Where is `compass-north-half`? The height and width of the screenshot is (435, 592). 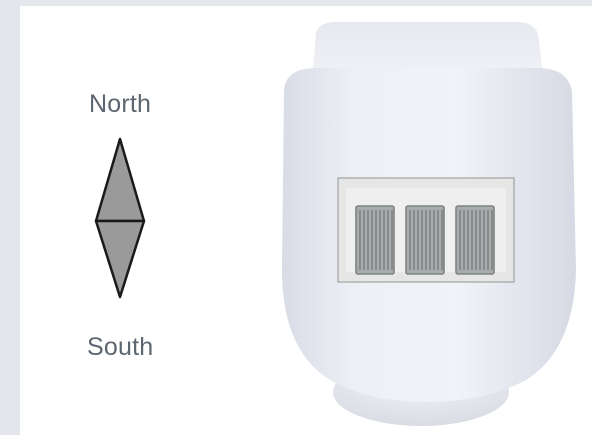 compass-north-half is located at coordinates (120, 180).